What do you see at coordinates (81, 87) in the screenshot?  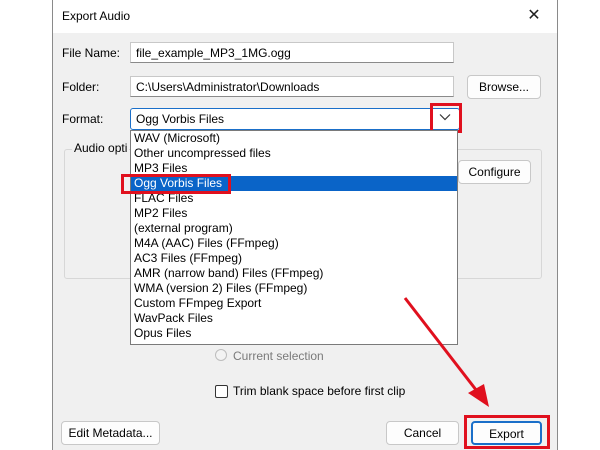 I see `folder-label: Folder:` at bounding box center [81, 87].